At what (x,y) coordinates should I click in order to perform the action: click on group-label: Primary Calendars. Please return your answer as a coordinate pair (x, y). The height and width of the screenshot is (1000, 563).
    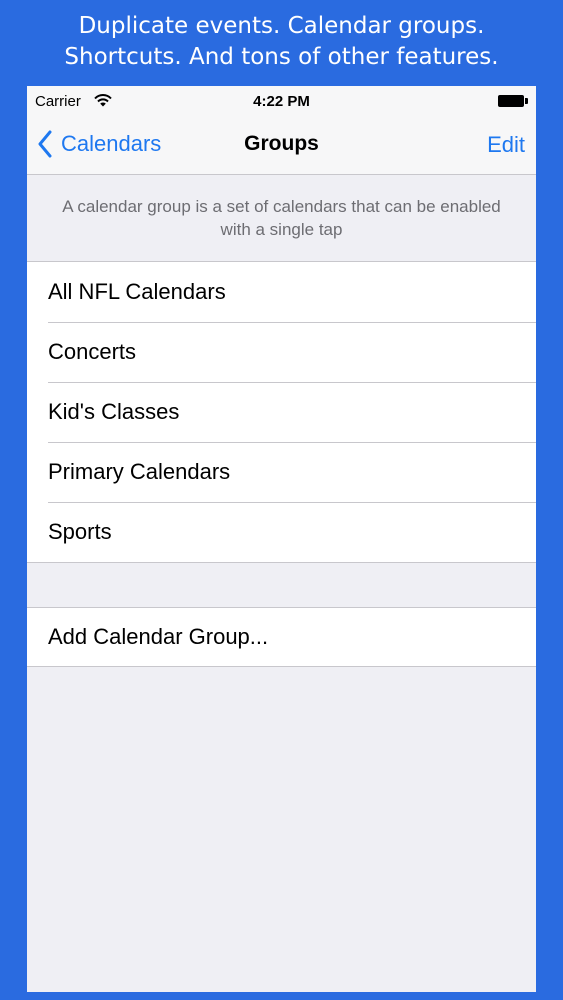
    Looking at the image, I should click on (139, 471).